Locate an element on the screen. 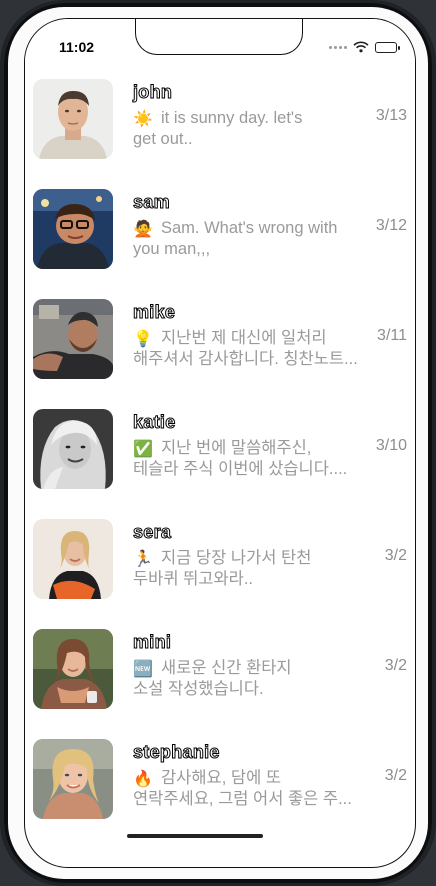 This screenshot has width=436, height=886. chat-row-sera: sera 🏃 지금 당장 나가서 탄천 두바퀴 뛰고와라.. 3/2 is located at coordinates (220, 569).